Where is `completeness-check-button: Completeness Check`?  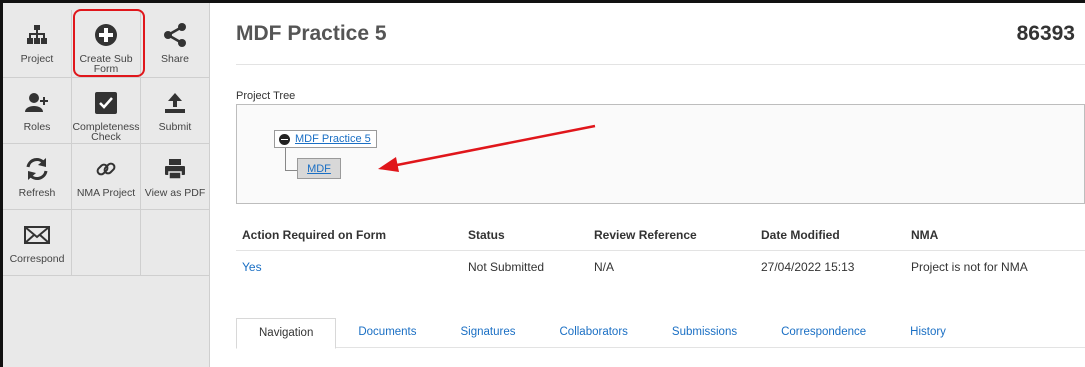 completeness-check-button: Completeness Check is located at coordinates (106, 111).